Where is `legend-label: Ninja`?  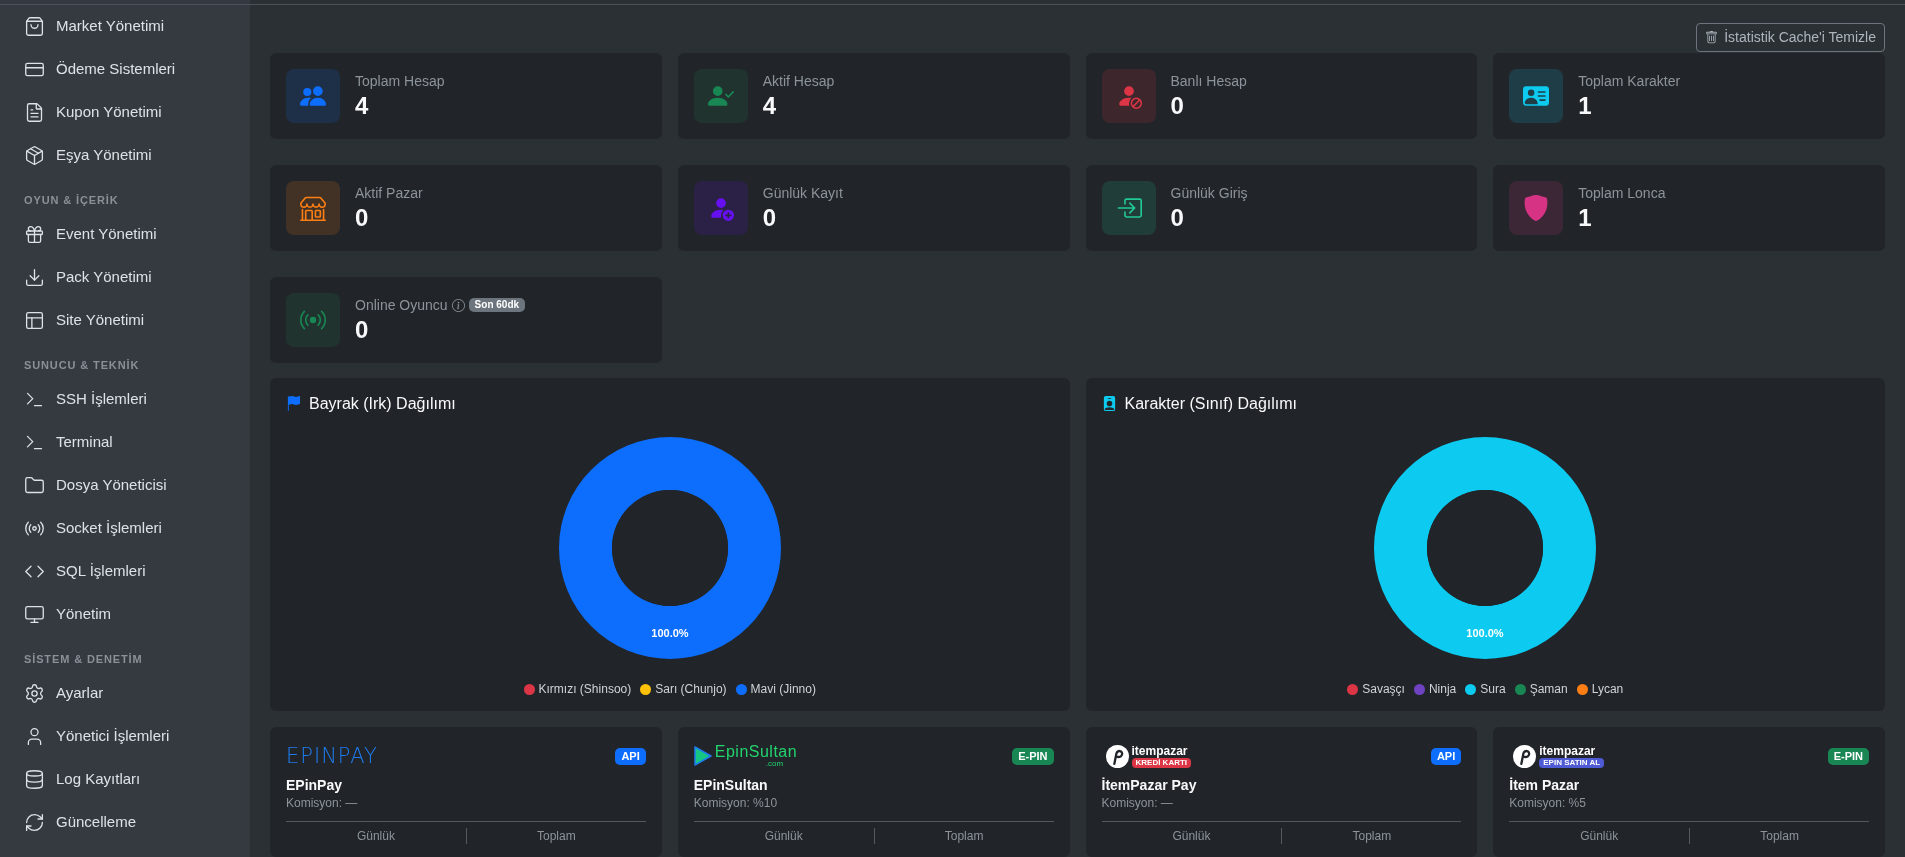 legend-label: Ninja is located at coordinates (1442, 689).